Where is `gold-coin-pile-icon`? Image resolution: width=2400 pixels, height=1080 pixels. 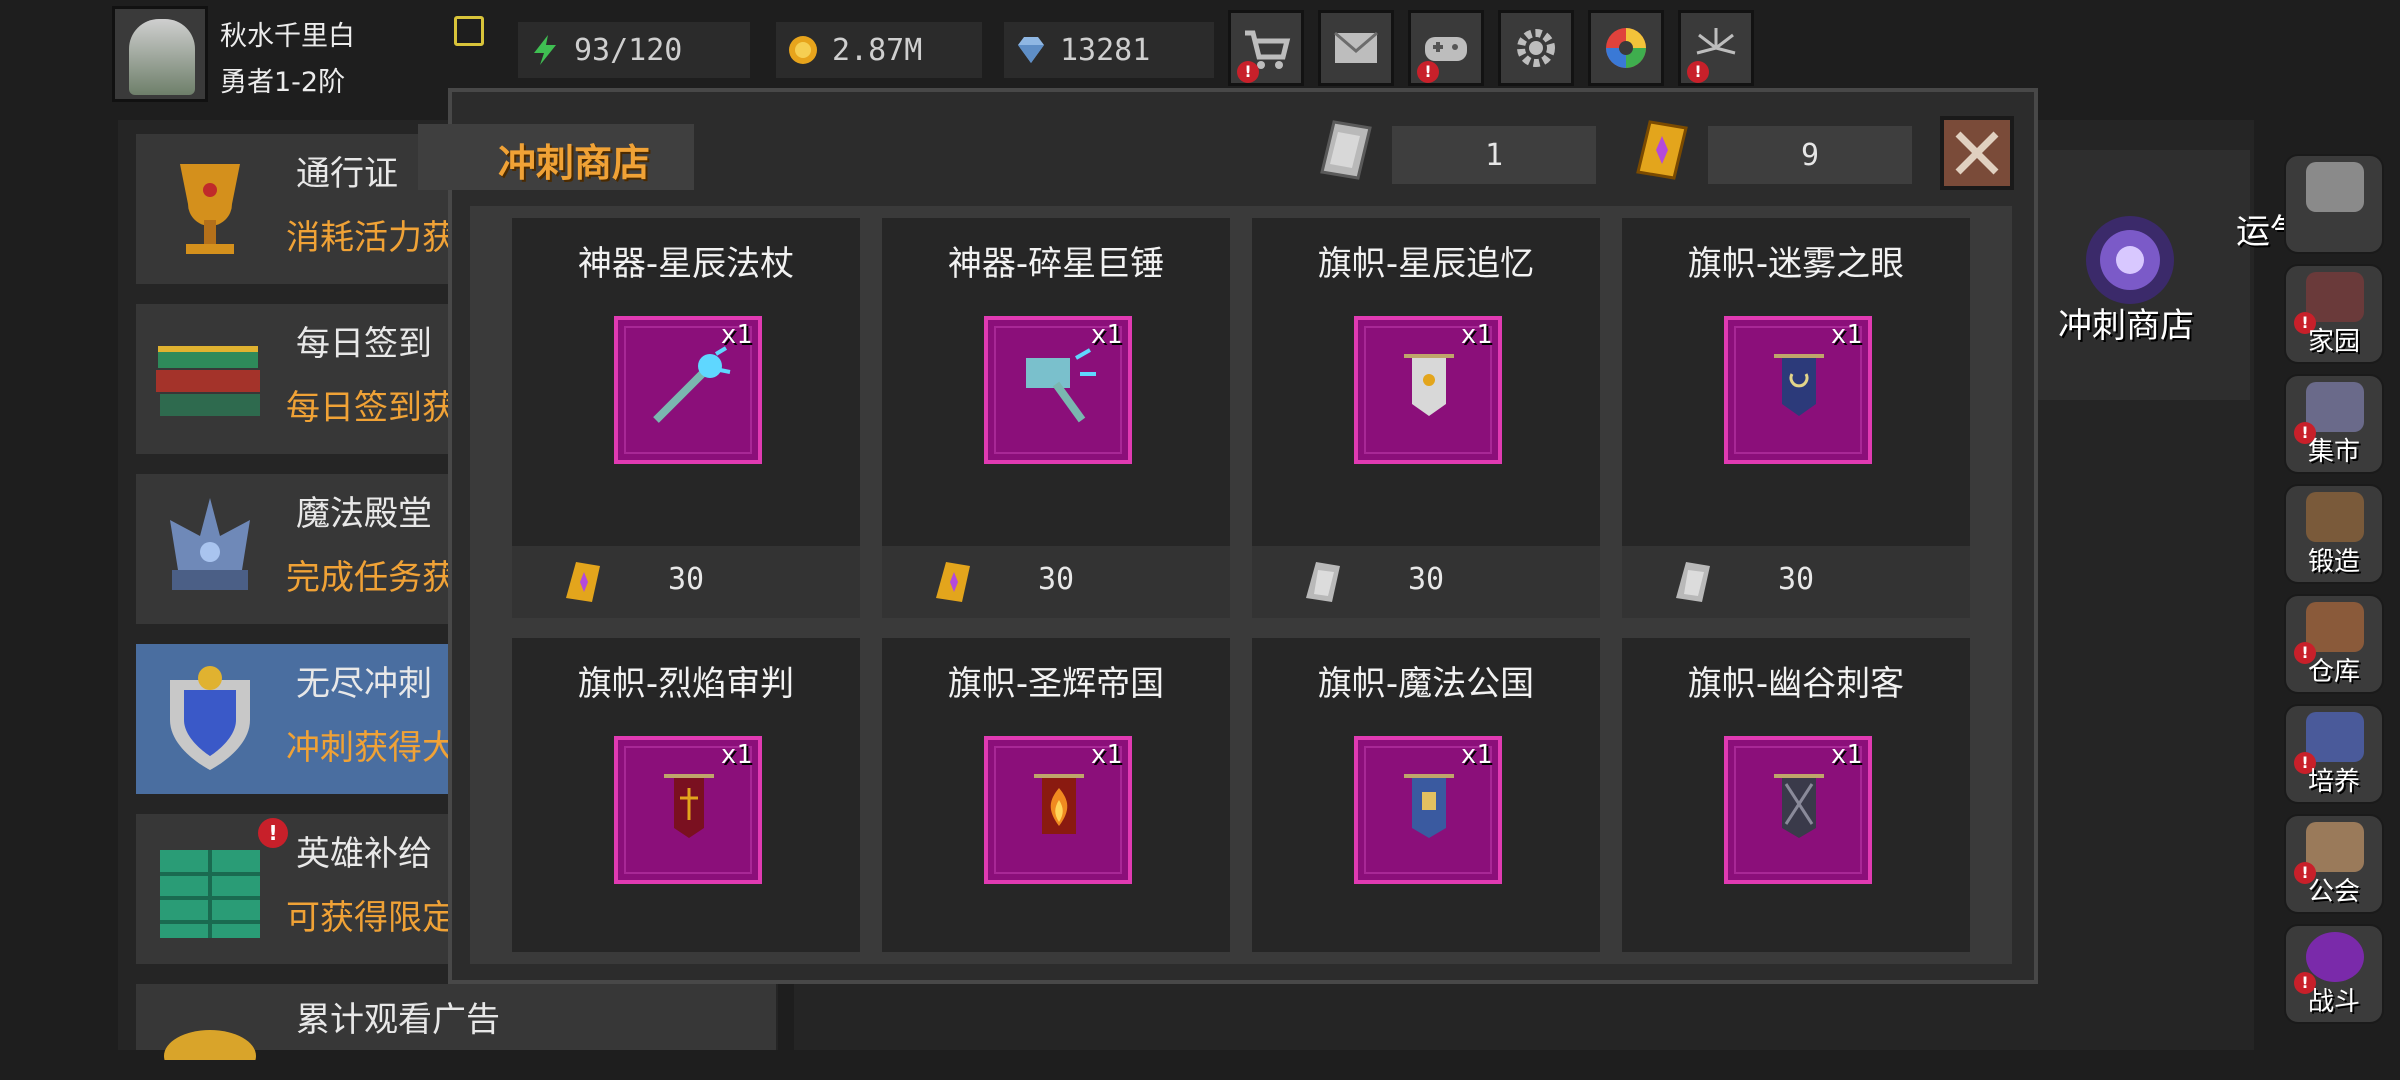
gold-coin-pile-icon is located at coordinates (210, 1045).